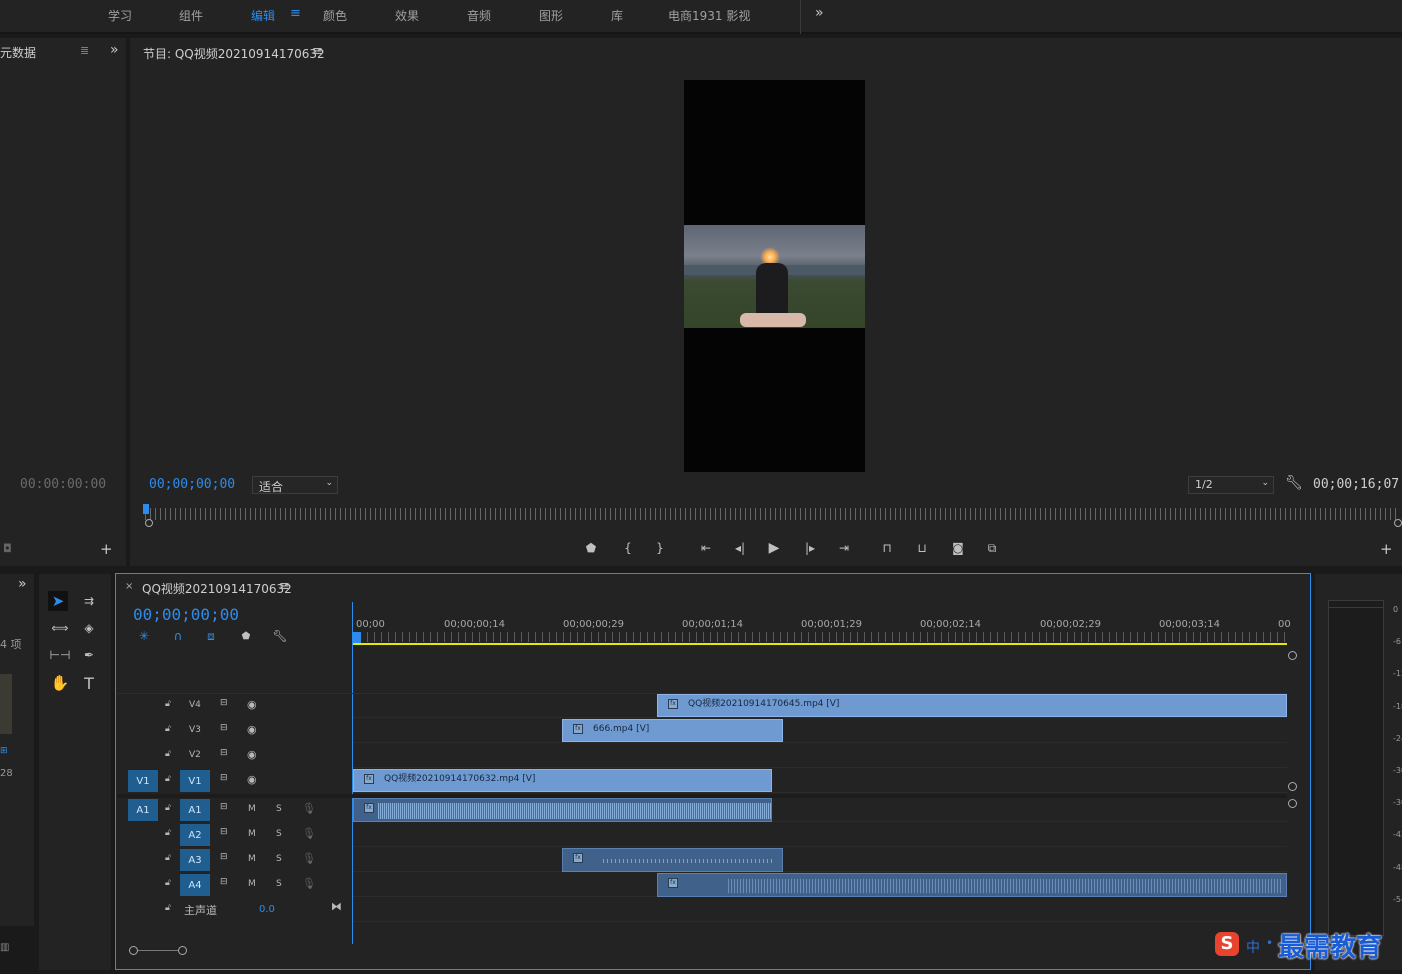 The height and width of the screenshot is (974, 1402). I want to click on panel-overflow-icon: », so click(22, 584).